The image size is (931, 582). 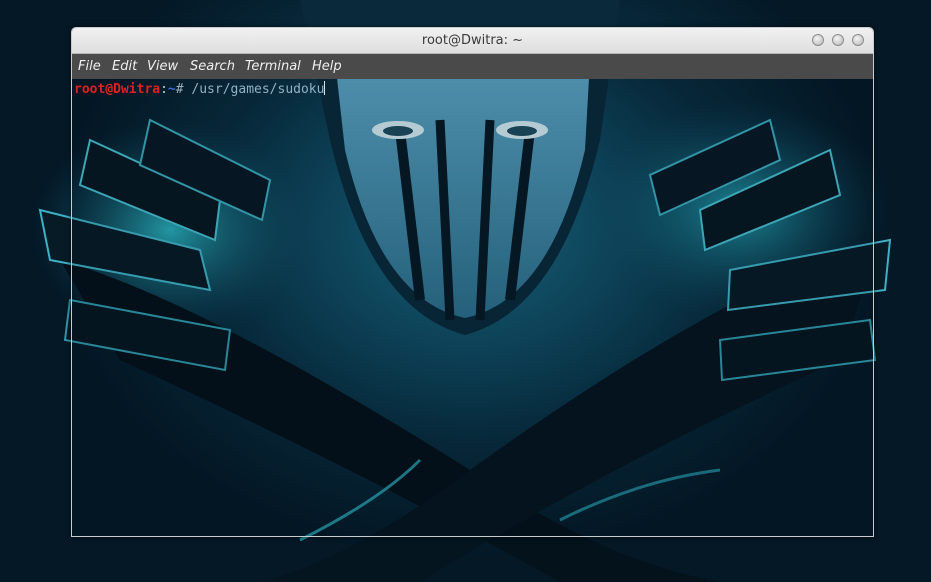 What do you see at coordinates (325, 88) in the screenshot?
I see `text-cursor` at bounding box center [325, 88].